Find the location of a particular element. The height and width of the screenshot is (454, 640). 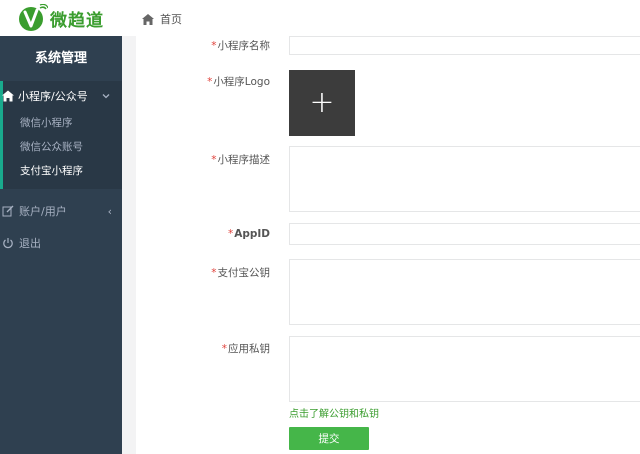

power-icon is located at coordinates (8, 243).